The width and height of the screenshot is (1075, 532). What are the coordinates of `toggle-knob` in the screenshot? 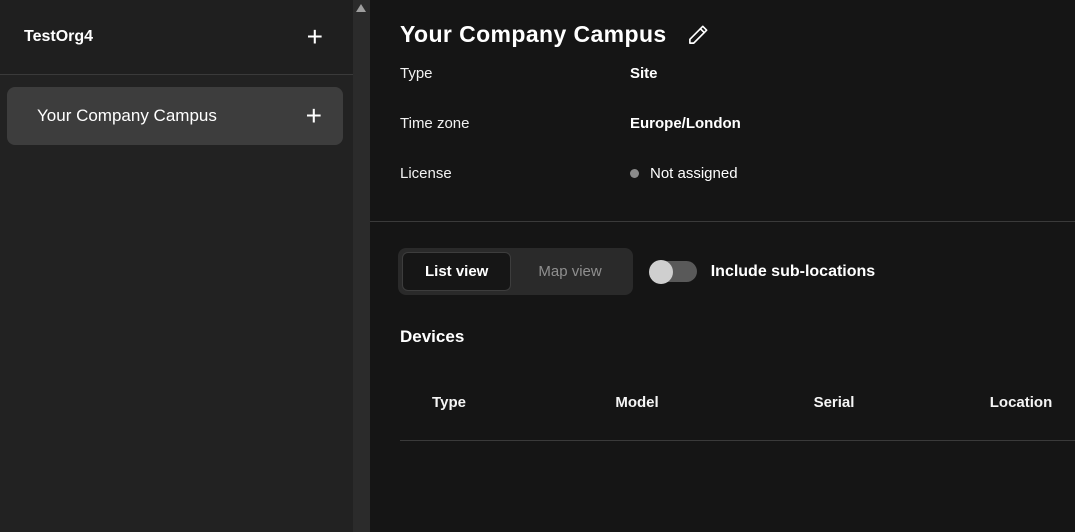 It's located at (660, 271).